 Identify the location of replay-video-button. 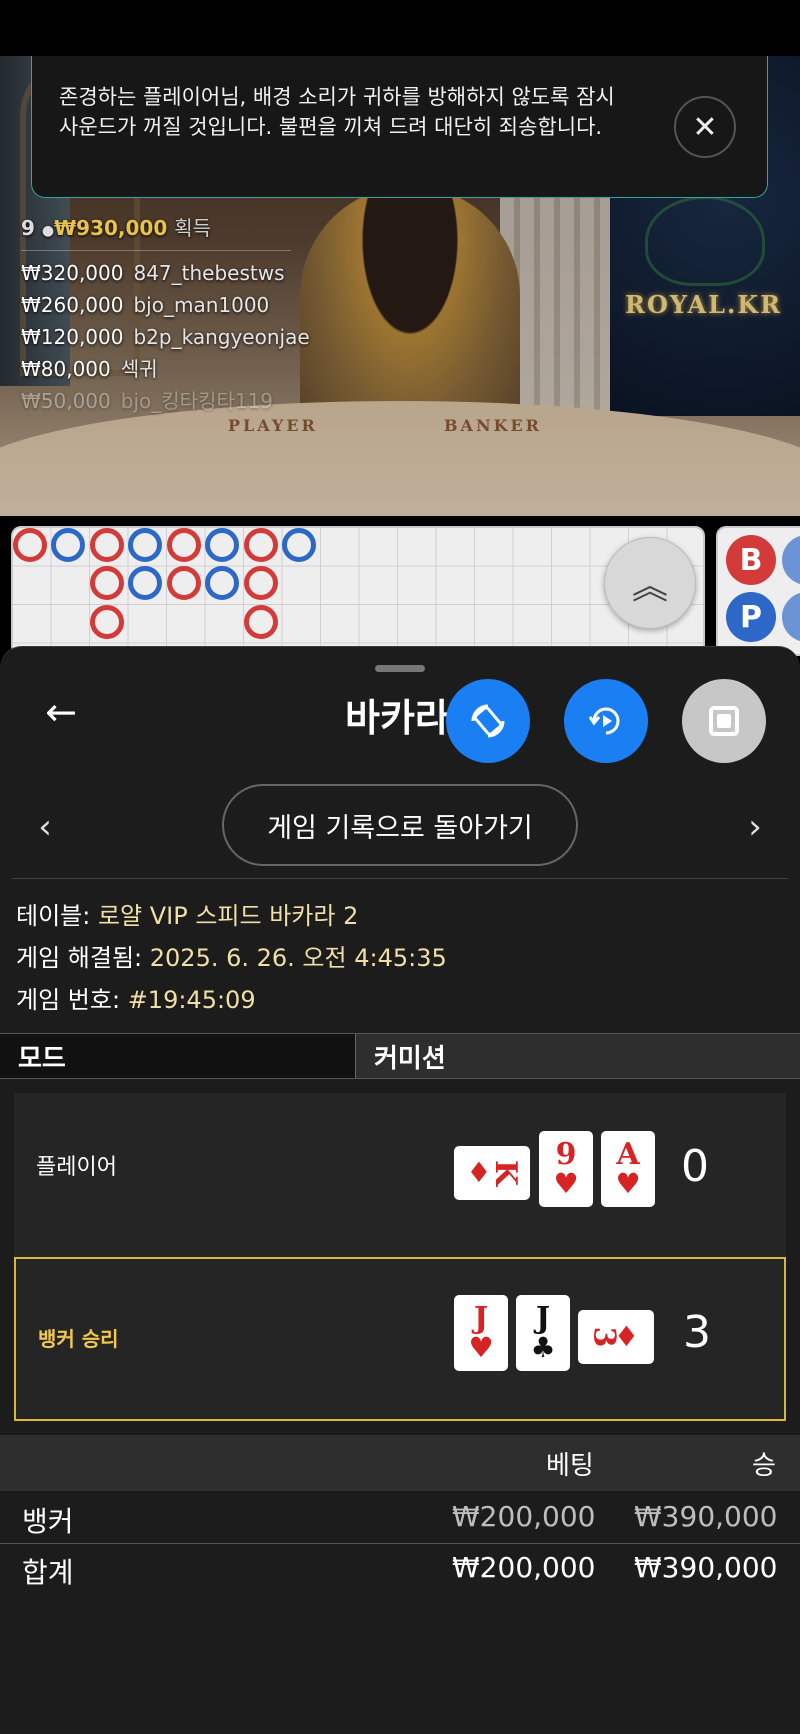
(606, 721).